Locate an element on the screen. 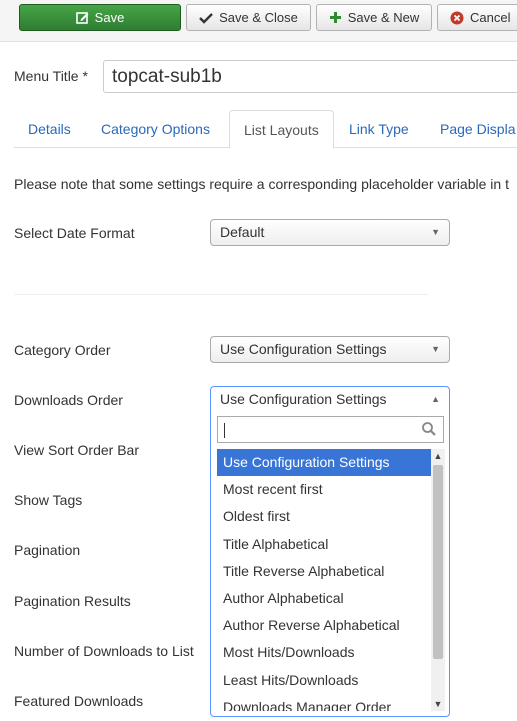 The image size is (517, 721). dropdown-option: Least Hits/Downloads is located at coordinates (324, 680).